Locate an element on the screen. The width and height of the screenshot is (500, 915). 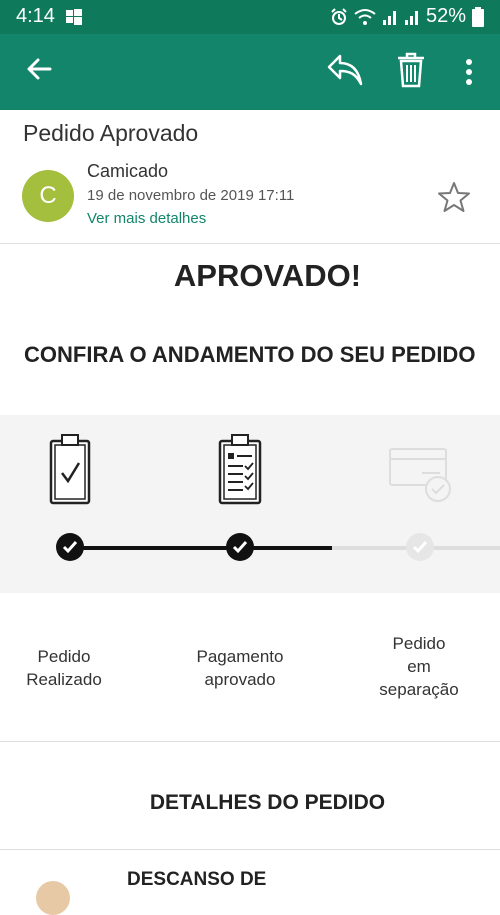
wifi-icon is located at coordinates (365, 16).